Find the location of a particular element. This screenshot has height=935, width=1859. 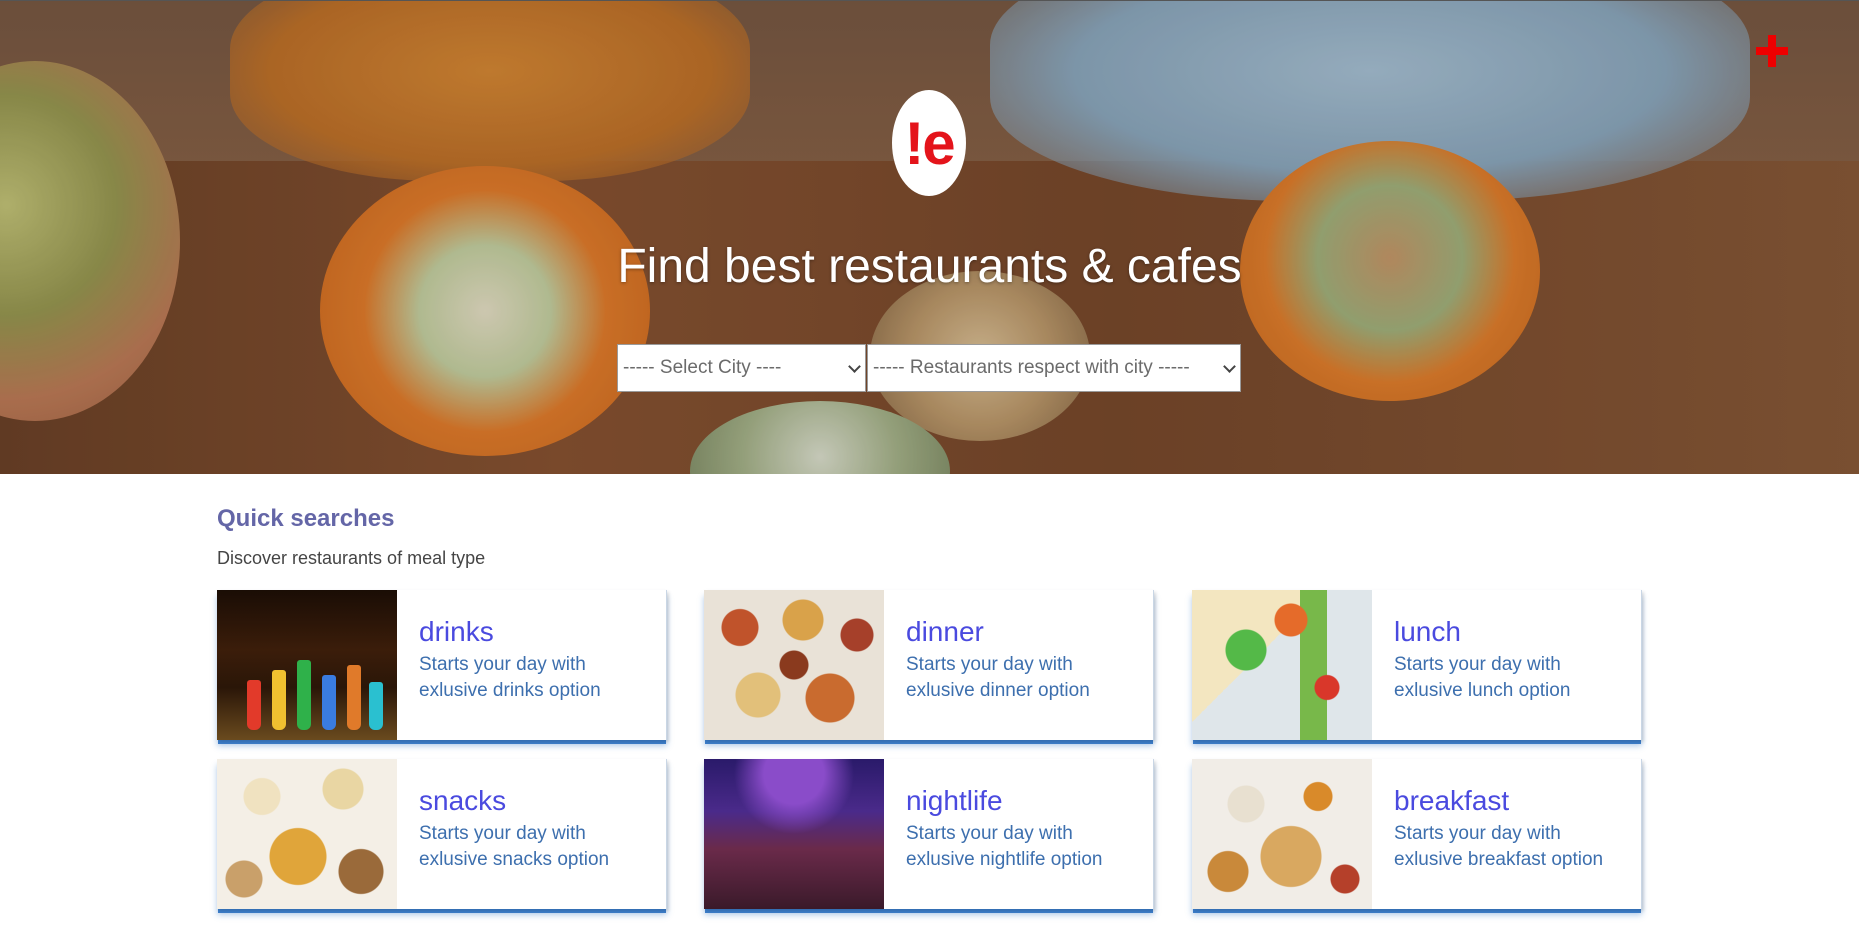

meal-card-title: breakfast is located at coordinates (1452, 800).